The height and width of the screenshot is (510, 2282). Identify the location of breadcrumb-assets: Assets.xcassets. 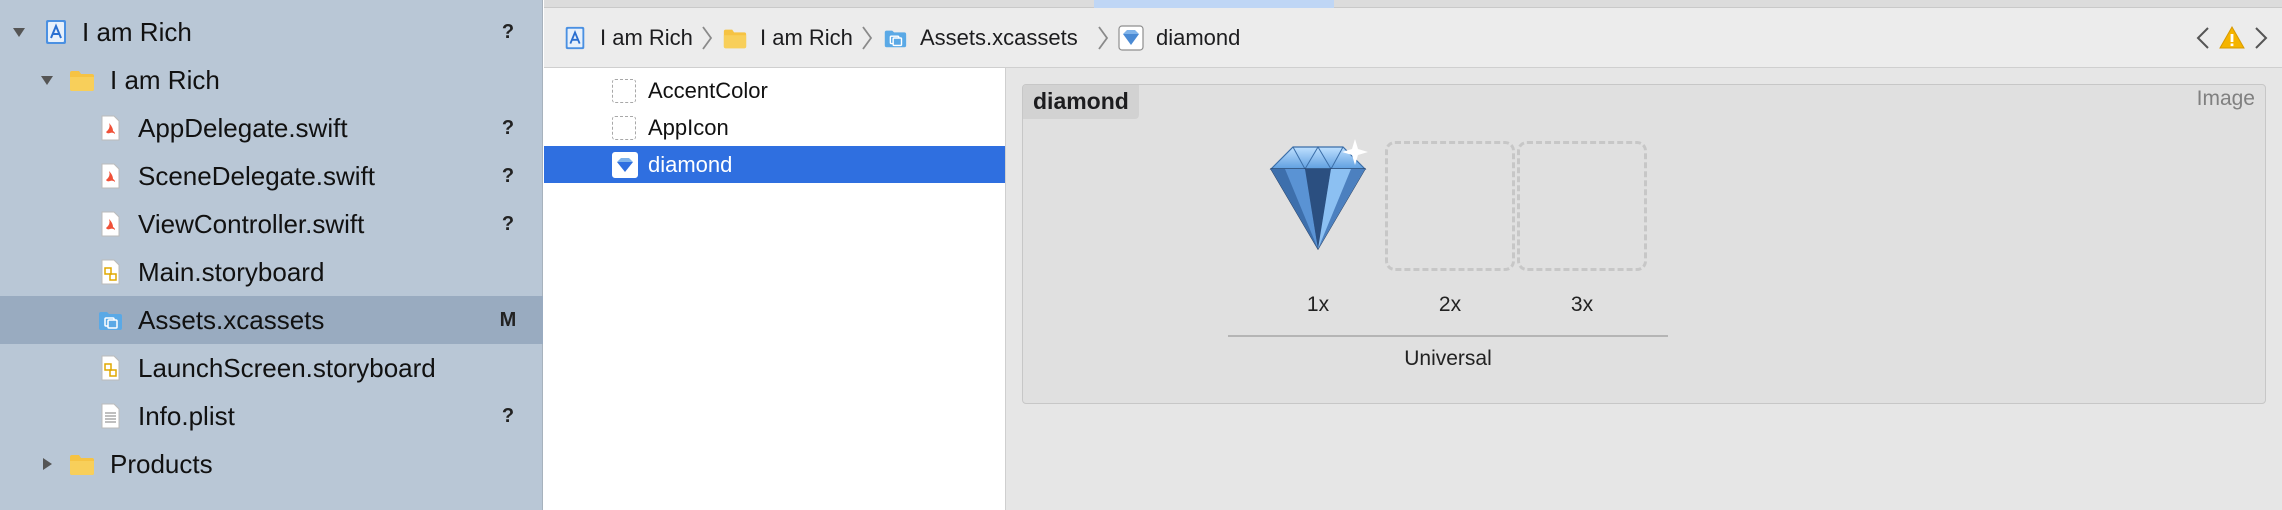
(980, 38).